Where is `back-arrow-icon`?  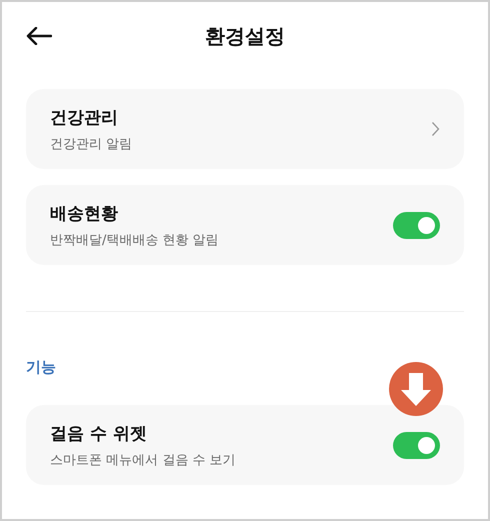
back-arrow-icon is located at coordinates (39, 36).